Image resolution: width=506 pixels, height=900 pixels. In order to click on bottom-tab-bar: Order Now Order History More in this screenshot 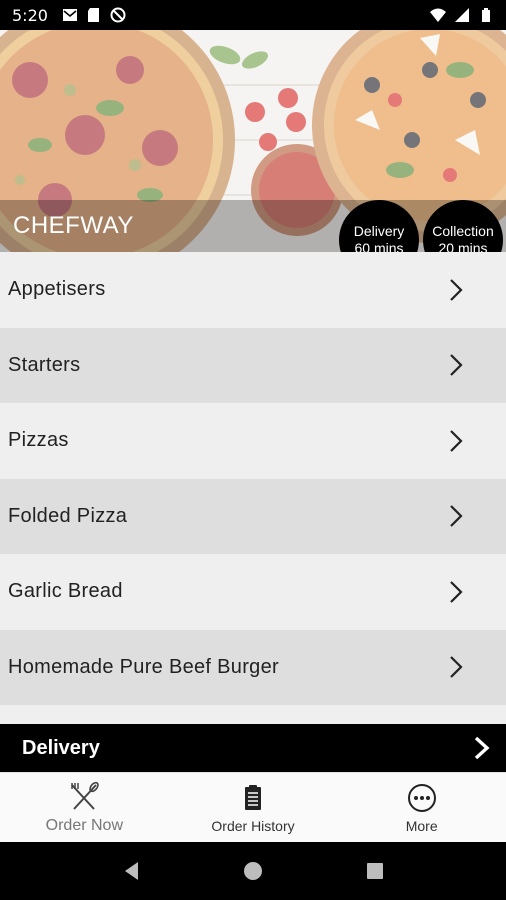, I will do `click(253, 807)`.